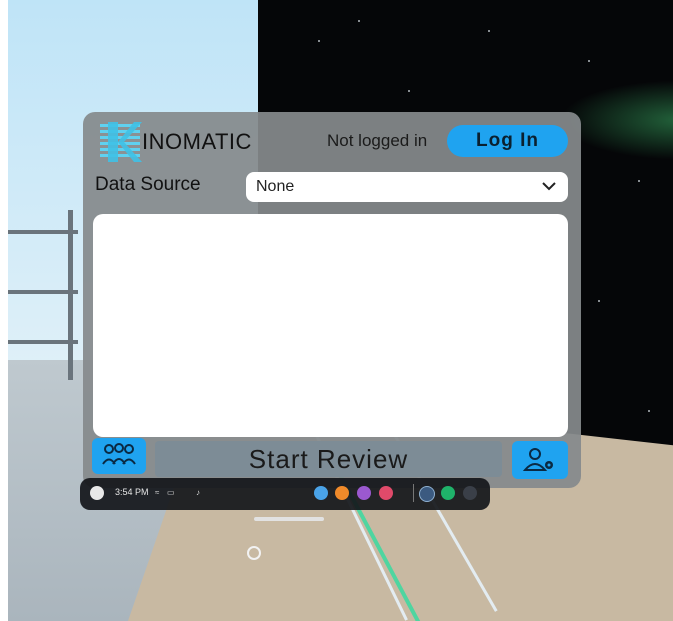 This screenshot has height=621, width=673. I want to click on taskbar-separator, so click(413, 493).